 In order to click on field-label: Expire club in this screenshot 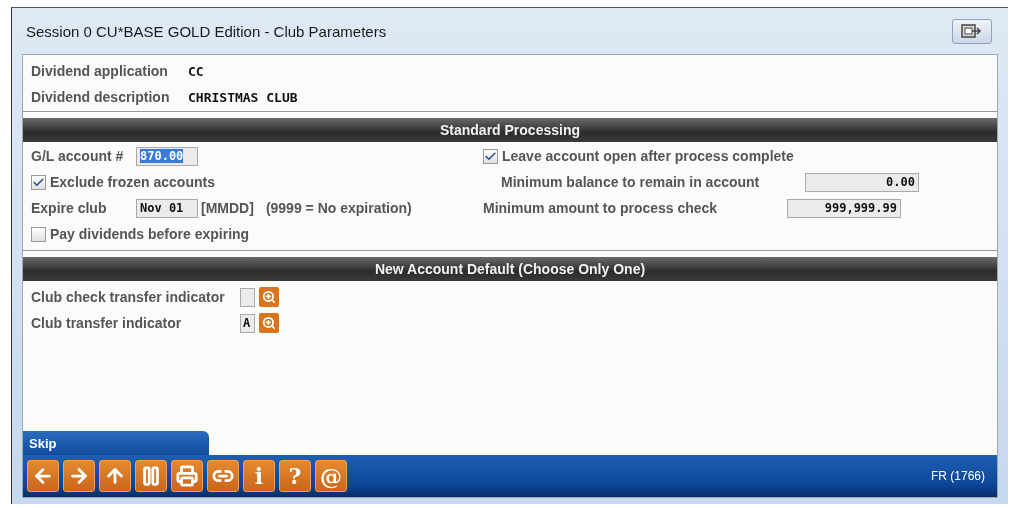, I will do `click(69, 208)`.